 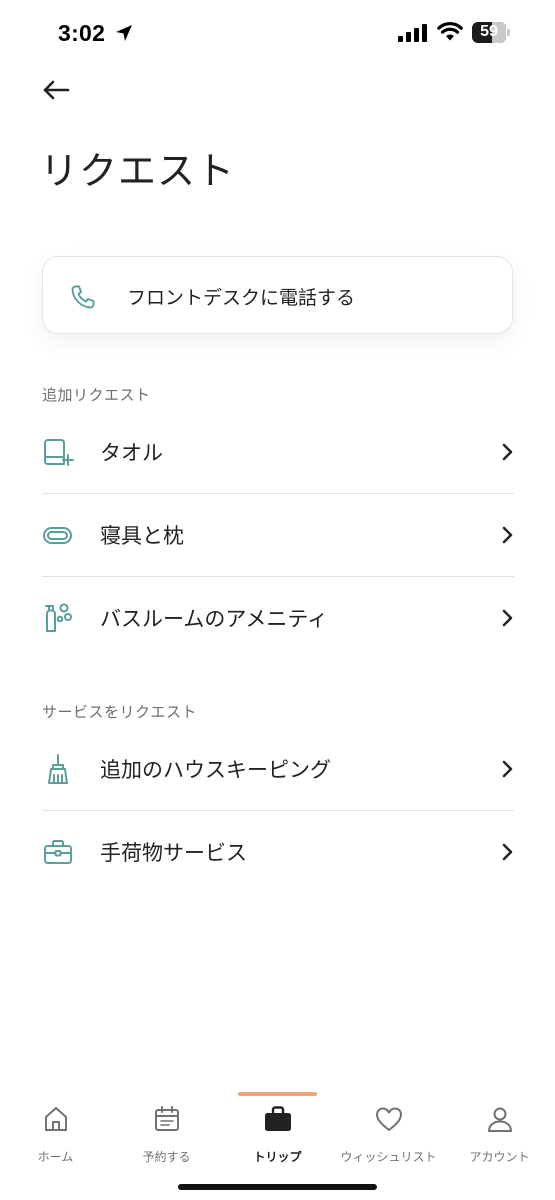 I want to click on request-item-label: タオル, so click(x=131, y=453).